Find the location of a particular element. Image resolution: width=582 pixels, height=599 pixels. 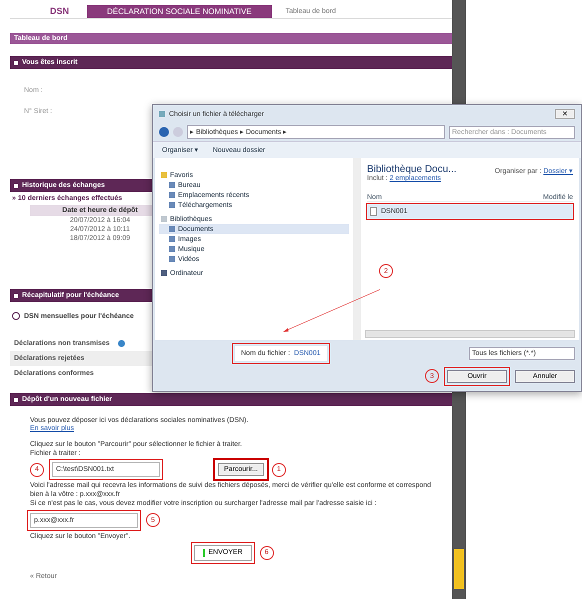

logo-text: DSN is located at coordinates (59, 11).